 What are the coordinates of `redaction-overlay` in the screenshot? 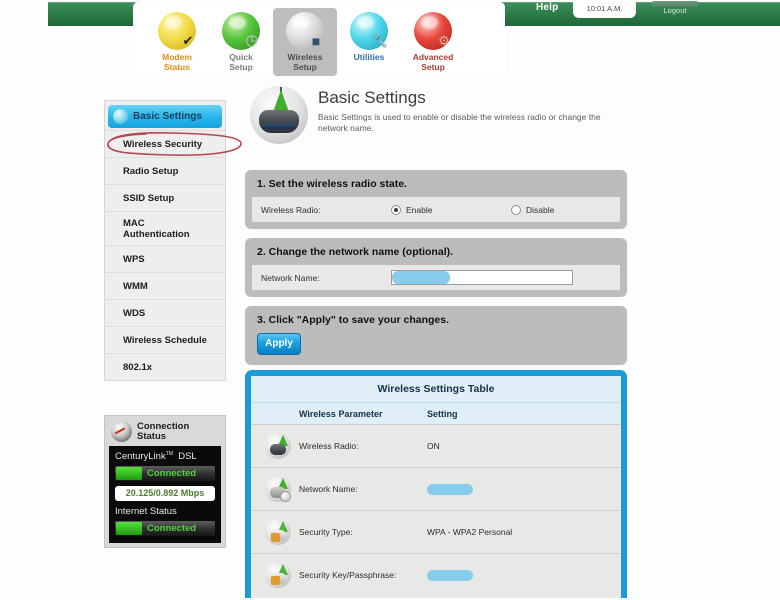 It's located at (421, 277).